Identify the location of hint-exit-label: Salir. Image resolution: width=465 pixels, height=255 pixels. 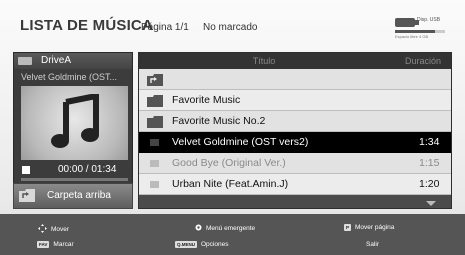
(373, 244).